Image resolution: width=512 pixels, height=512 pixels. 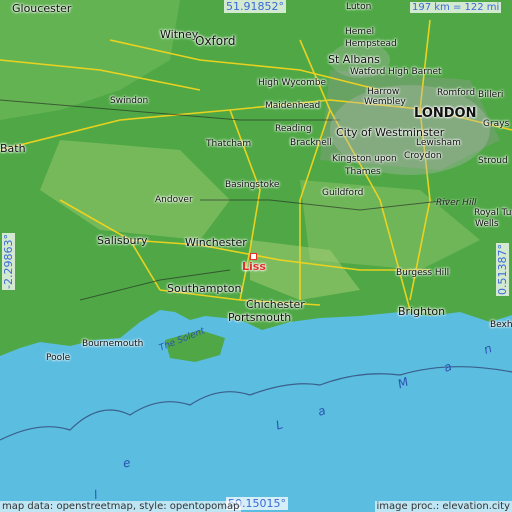 I want to click on label-stroud: Stroud, so click(x=493, y=161).